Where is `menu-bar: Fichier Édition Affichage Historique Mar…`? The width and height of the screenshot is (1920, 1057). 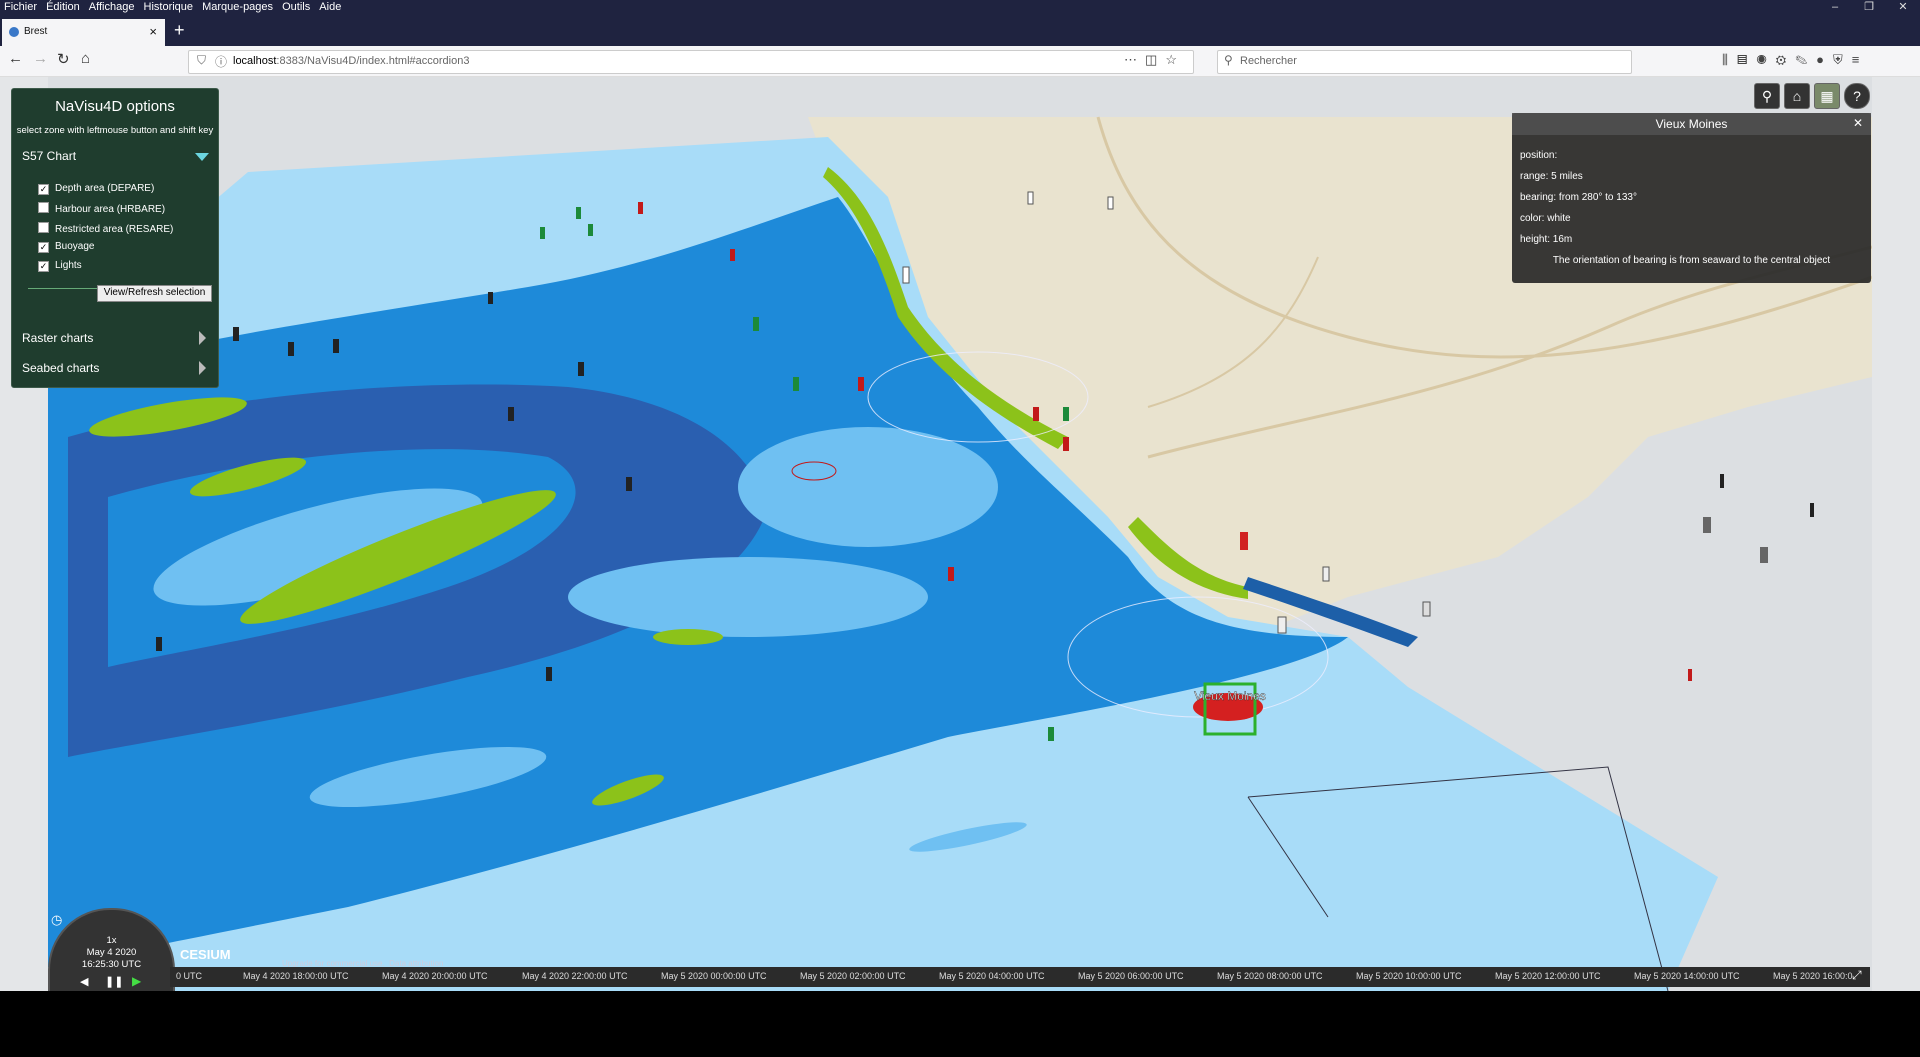
menu-bar: Fichier Édition Affichage Historique Mar… is located at coordinates (960, 7).